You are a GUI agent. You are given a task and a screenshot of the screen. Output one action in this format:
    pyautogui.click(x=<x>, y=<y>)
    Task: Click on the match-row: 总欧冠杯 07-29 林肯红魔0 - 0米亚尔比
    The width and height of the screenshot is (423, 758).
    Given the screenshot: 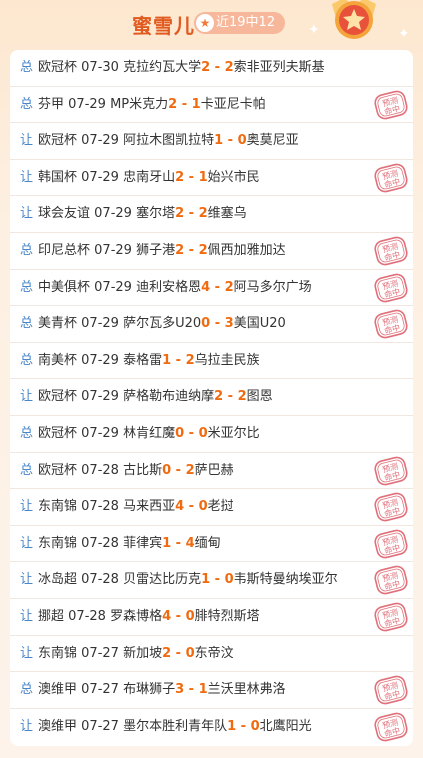 What is the action you would take?
    pyautogui.click(x=211, y=434)
    